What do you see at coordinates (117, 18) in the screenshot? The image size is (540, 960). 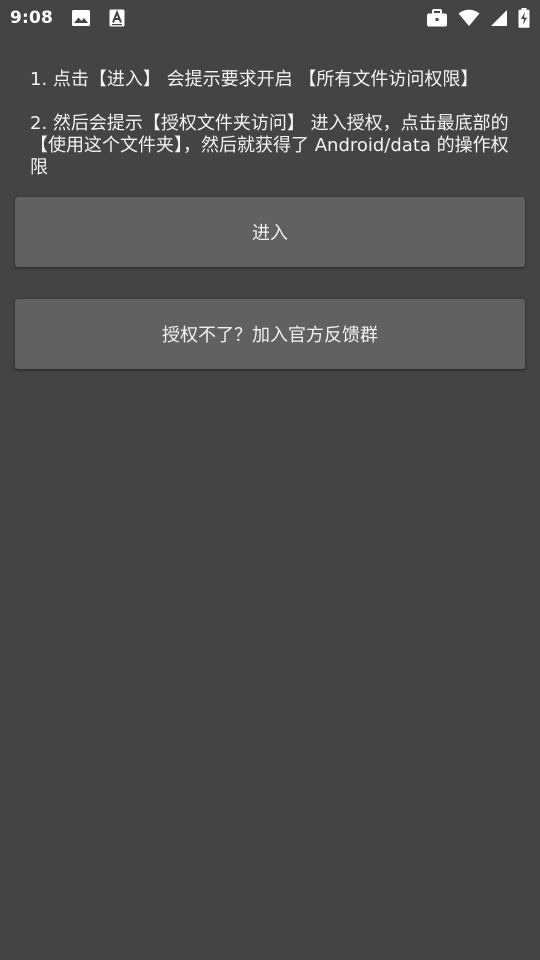 I see `font-a-icon` at bounding box center [117, 18].